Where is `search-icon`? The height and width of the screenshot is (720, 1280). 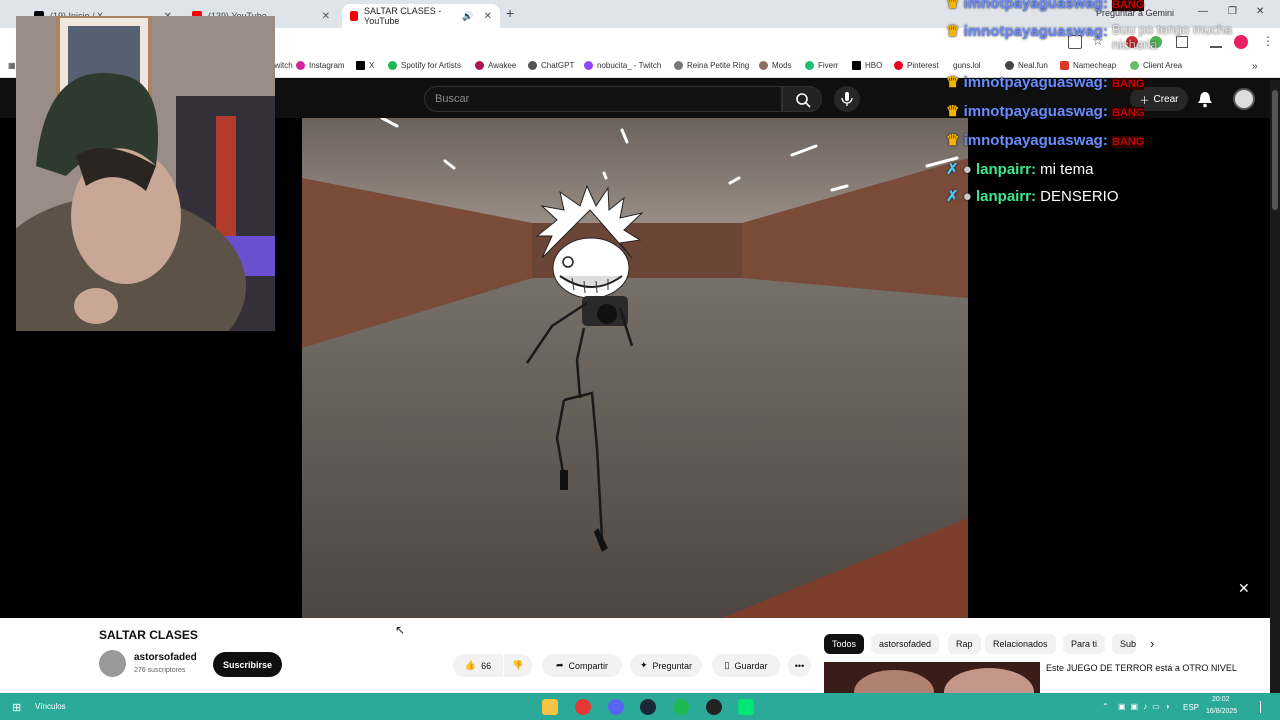 search-icon is located at coordinates (803, 100).